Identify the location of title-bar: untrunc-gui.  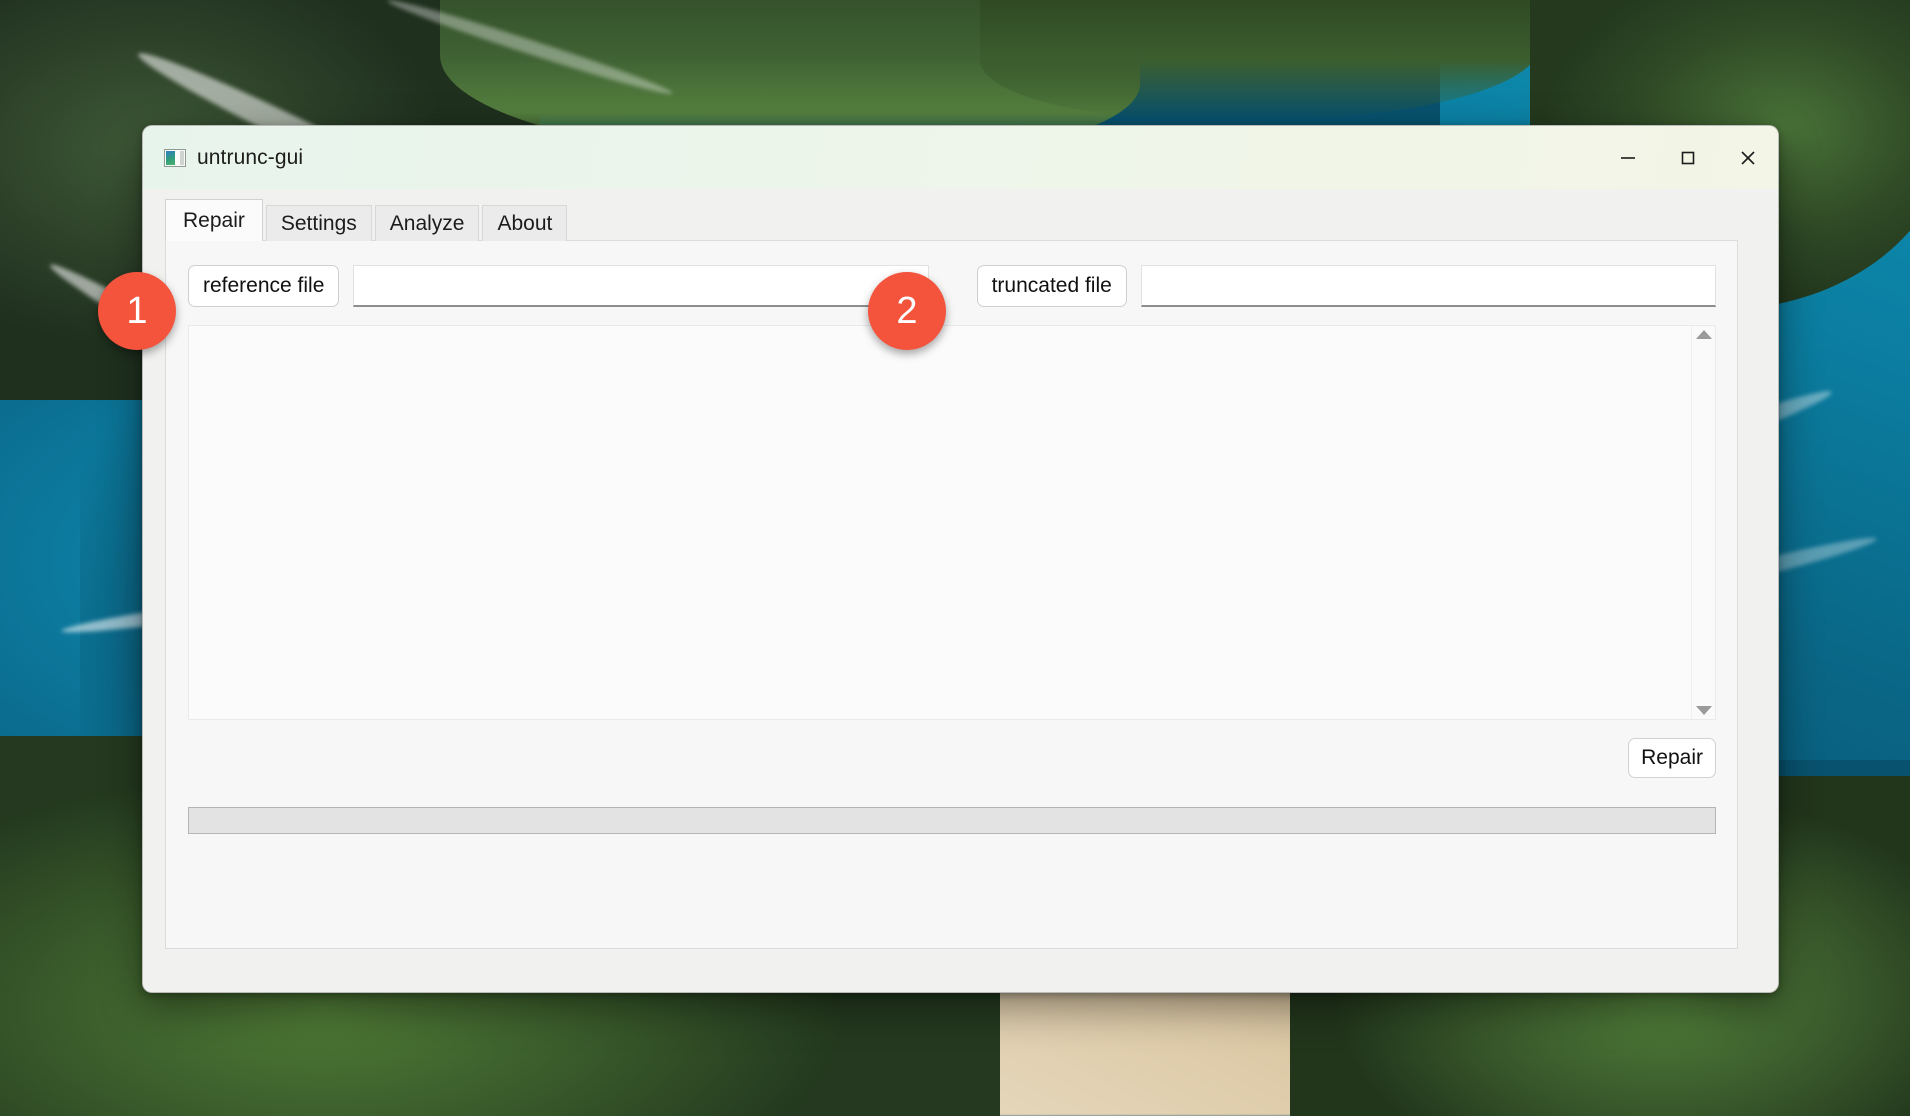
(960, 157).